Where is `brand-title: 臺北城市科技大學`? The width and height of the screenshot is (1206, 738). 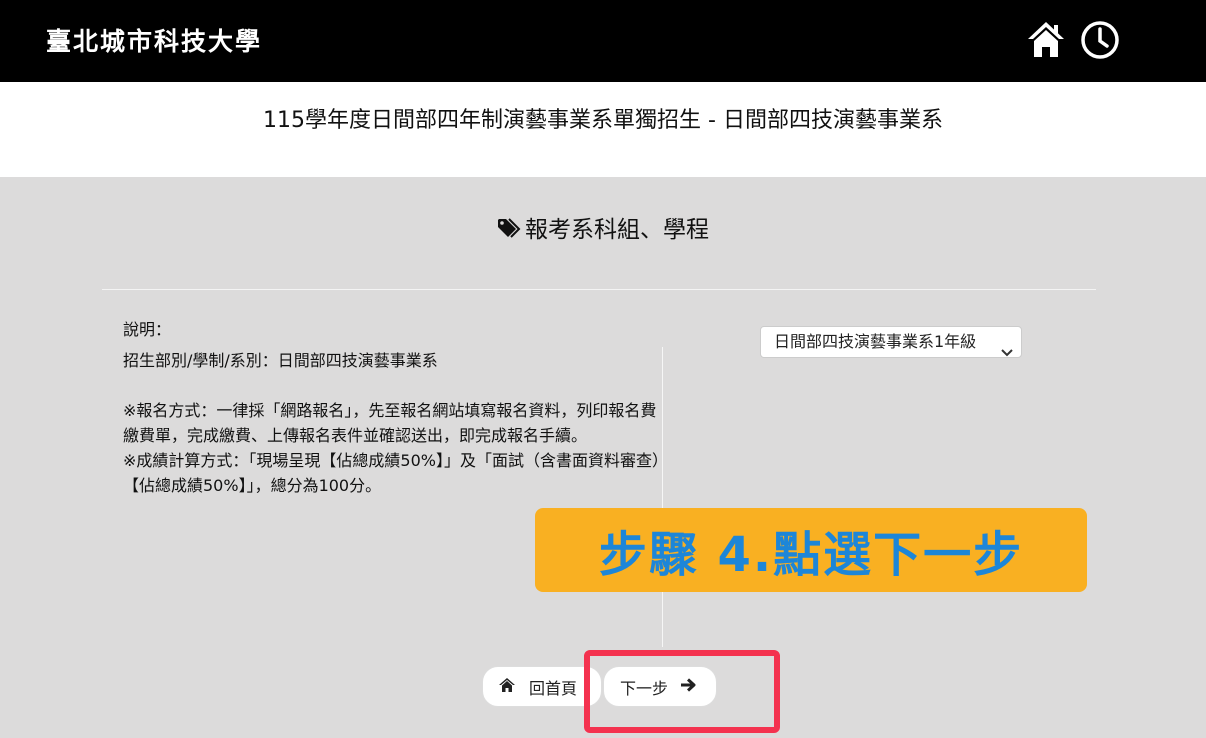 brand-title: 臺北城市科技大學 is located at coordinates (154, 41).